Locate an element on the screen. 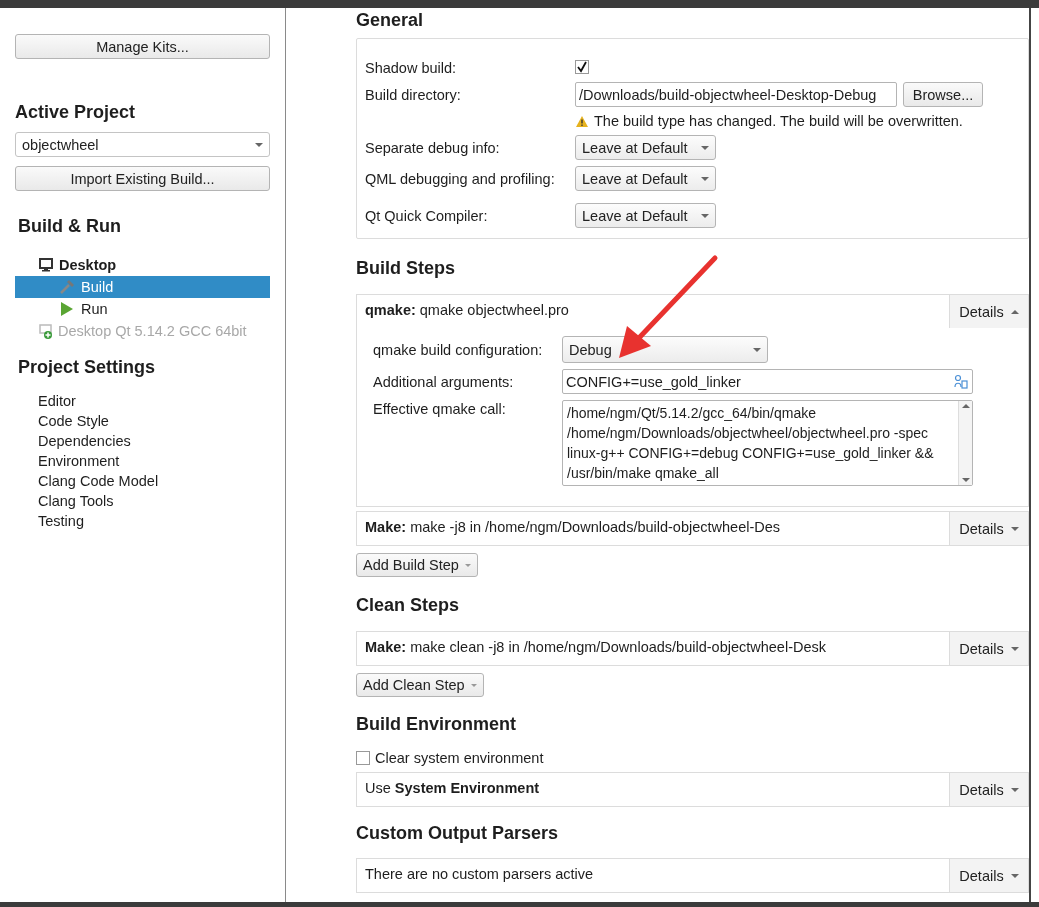 The height and width of the screenshot is (907, 1039). variables-icon is located at coordinates (960, 381).